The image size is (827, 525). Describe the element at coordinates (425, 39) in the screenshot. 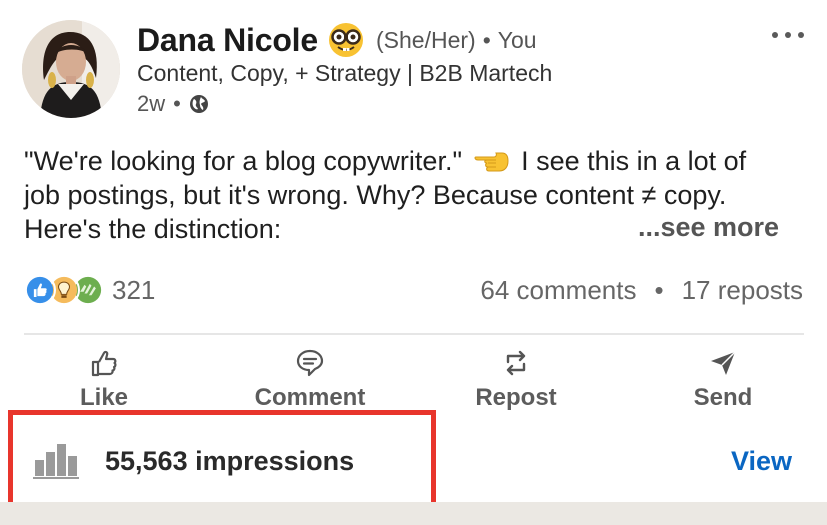

I see `author-pronouns: (She/Her)` at that location.